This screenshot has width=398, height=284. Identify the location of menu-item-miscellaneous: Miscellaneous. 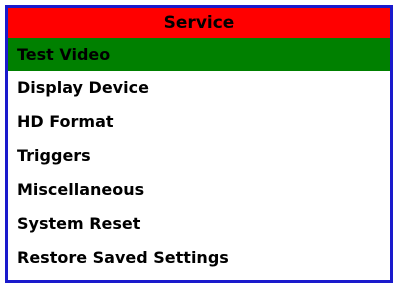
(199, 190).